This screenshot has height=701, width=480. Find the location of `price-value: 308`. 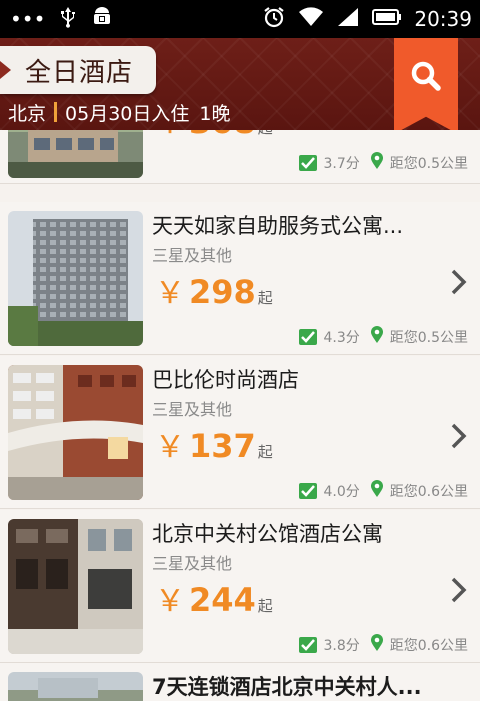

price-value: 308 is located at coordinates (222, 135).